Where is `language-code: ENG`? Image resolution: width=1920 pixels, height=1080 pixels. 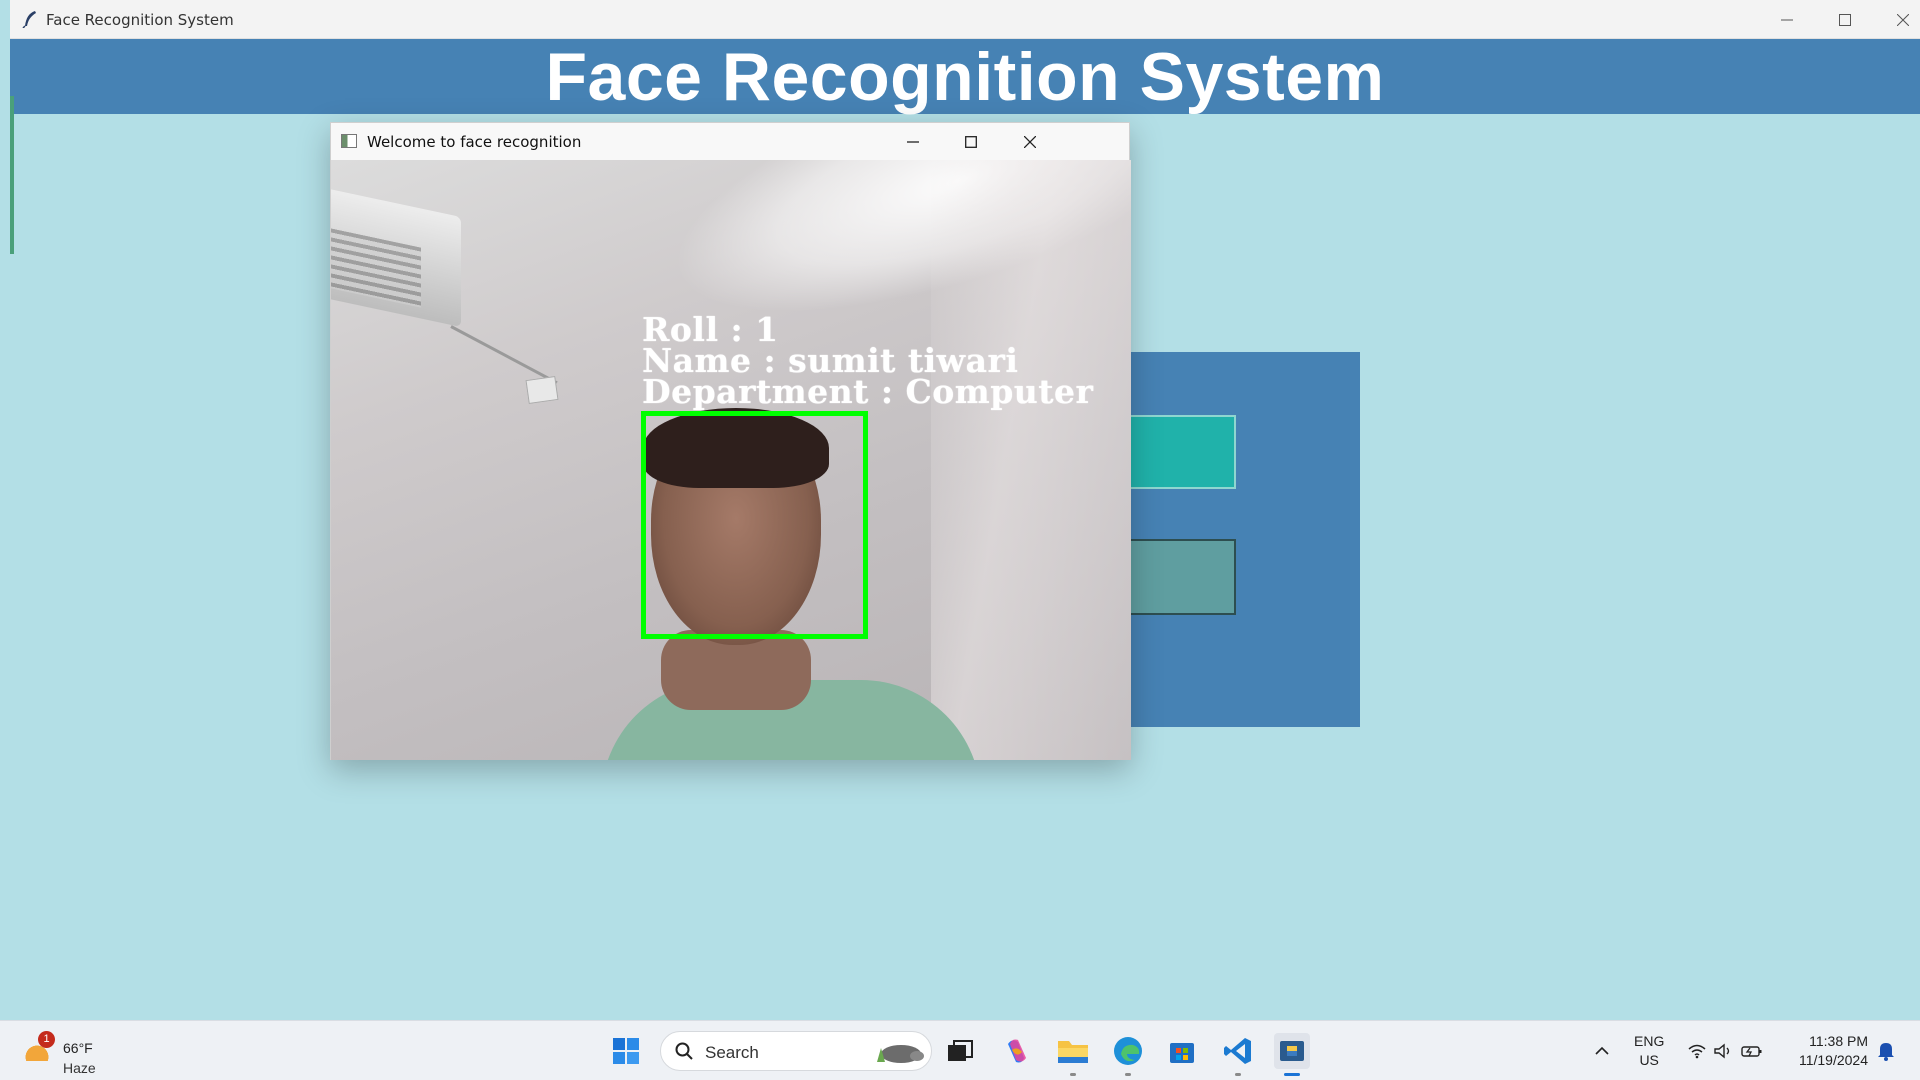 language-code: ENG is located at coordinates (1649, 1041).